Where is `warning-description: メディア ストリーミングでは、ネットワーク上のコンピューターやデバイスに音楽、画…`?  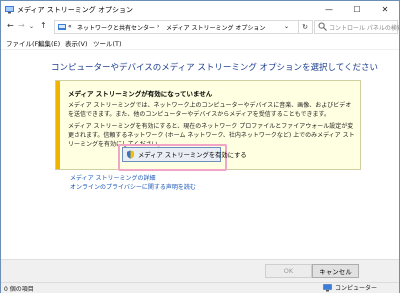
warning-description: メディア ストリーミングでは、ネットワーク上のコンピューターやデバイスに音楽、画… is located at coordinates (210, 110).